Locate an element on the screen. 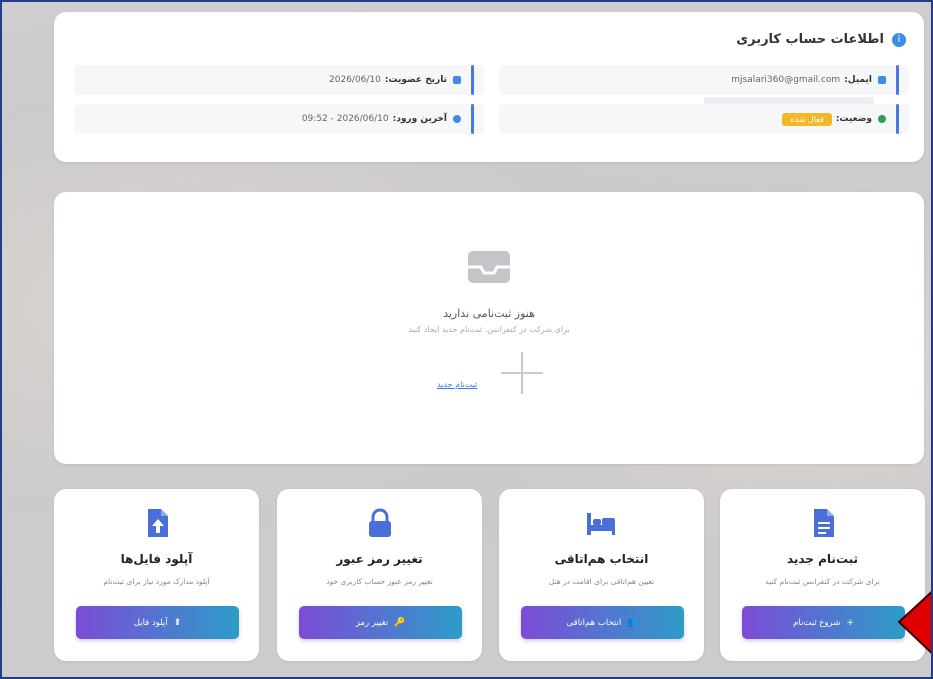  button-label: شروع ثبت‌نام is located at coordinates (817, 622).